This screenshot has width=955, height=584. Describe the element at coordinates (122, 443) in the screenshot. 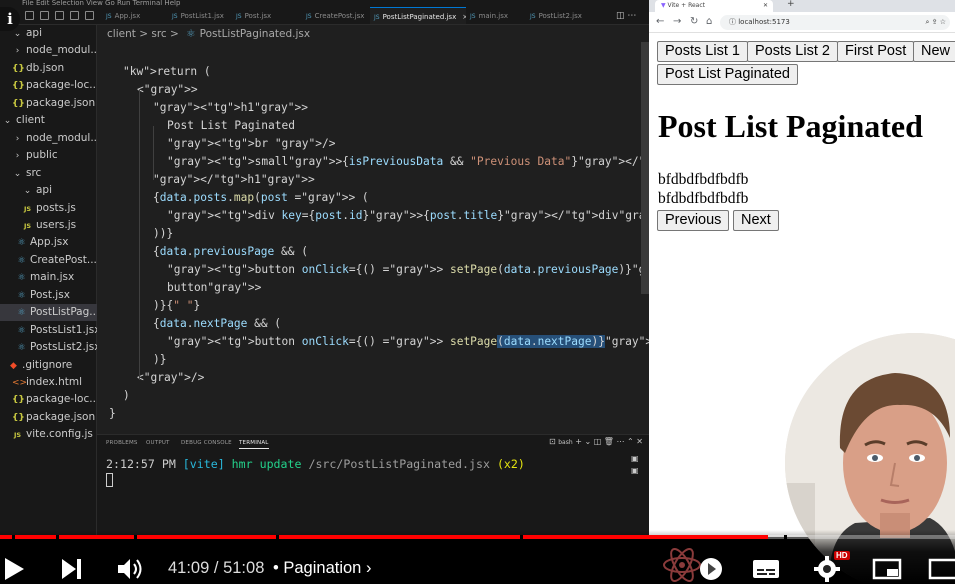

I see `tab-problems: PROBLEMS` at that location.